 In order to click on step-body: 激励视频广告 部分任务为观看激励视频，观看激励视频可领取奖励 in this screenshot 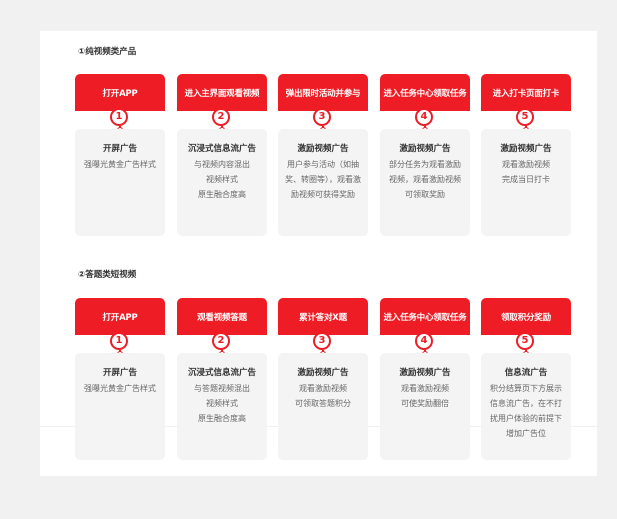, I will do `click(425, 182)`.